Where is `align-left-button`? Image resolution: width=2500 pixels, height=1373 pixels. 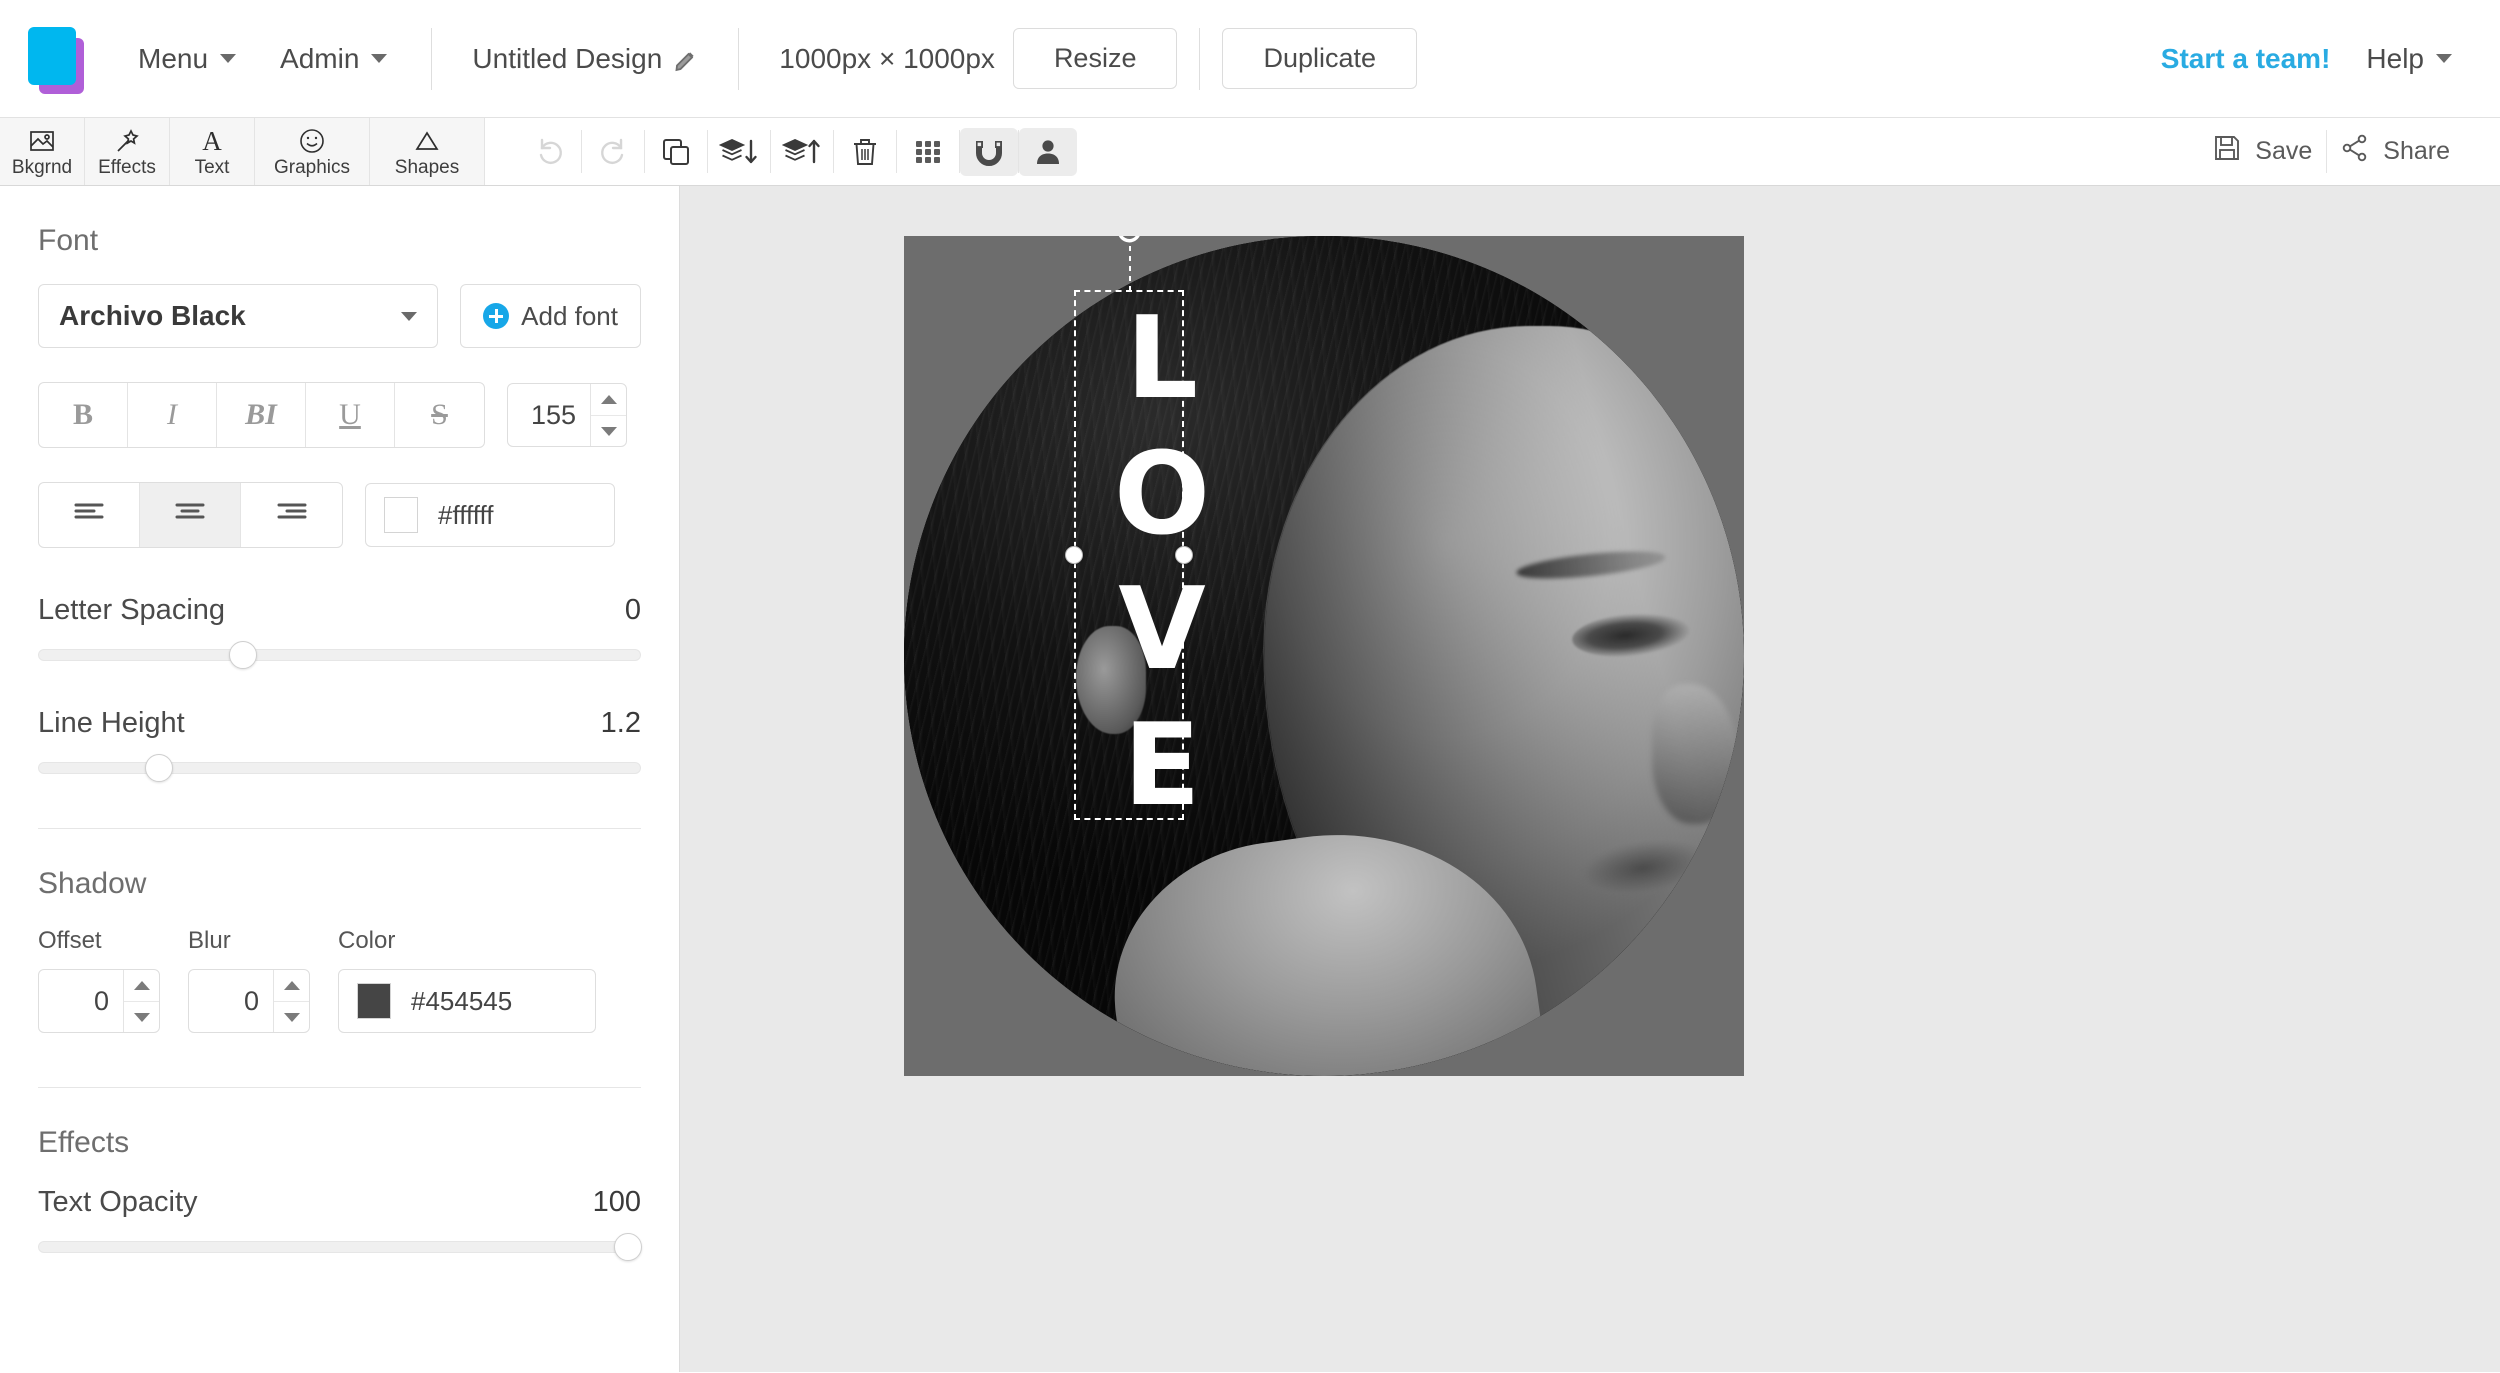 align-left-button is located at coordinates (89, 515).